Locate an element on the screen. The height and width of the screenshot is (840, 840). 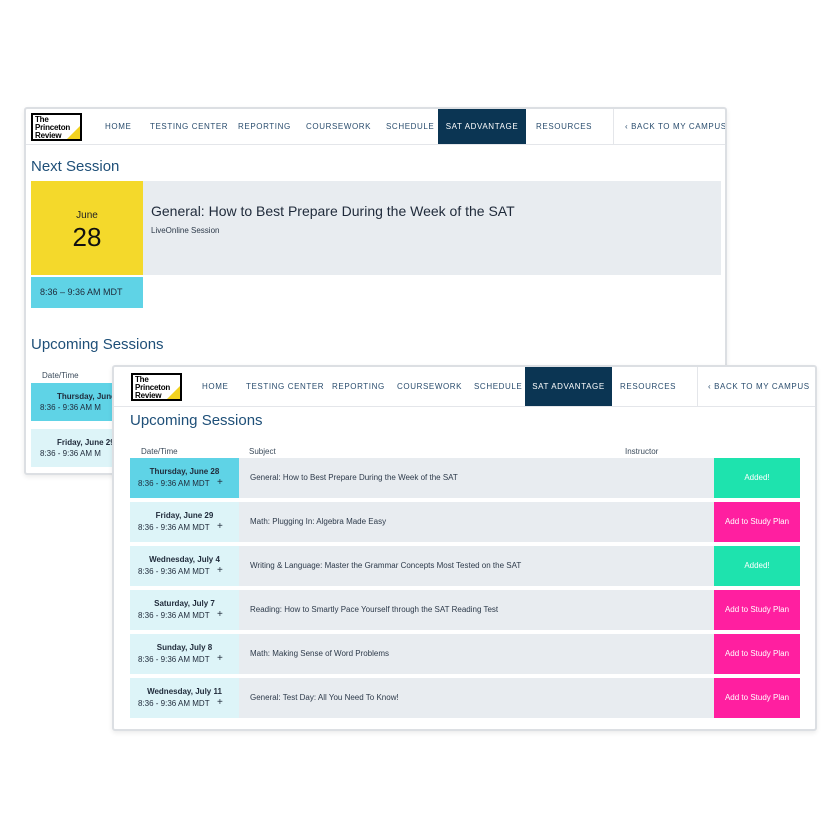
table-row: Thursday, June 2 8:36 - 9:36 AM M is located at coordinates (72, 402).